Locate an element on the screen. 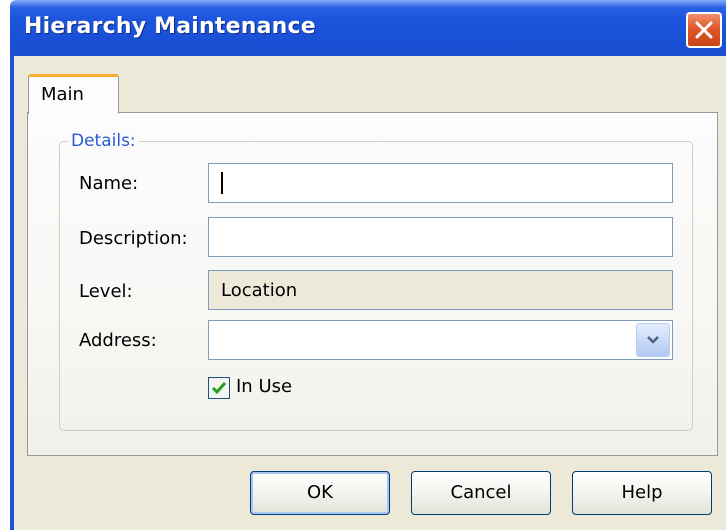  description-field is located at coordinates (440, 237).